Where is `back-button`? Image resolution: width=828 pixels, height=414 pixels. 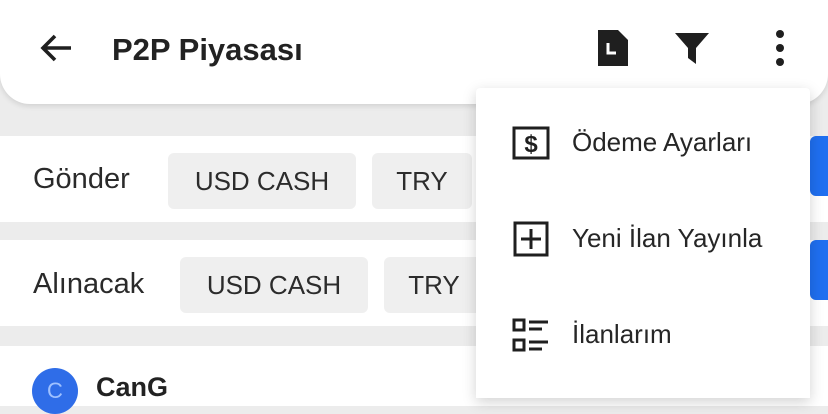
back-button is located at coordinates (56, 50).